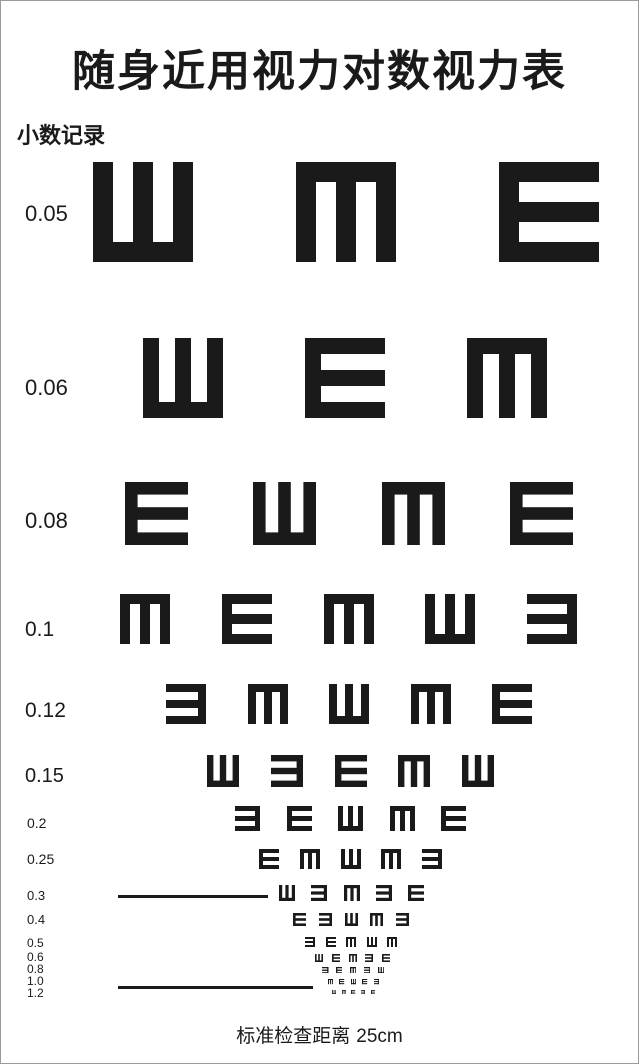 The height and width of the screenshot is (1064, 639). I want to click on acuity-label: 0.08, so click(46, 520).